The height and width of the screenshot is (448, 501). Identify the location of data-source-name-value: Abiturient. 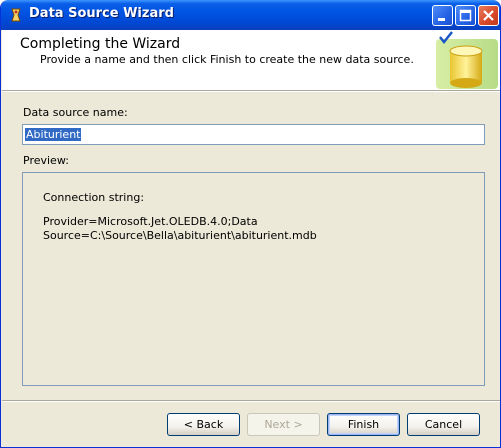
(53, 134).